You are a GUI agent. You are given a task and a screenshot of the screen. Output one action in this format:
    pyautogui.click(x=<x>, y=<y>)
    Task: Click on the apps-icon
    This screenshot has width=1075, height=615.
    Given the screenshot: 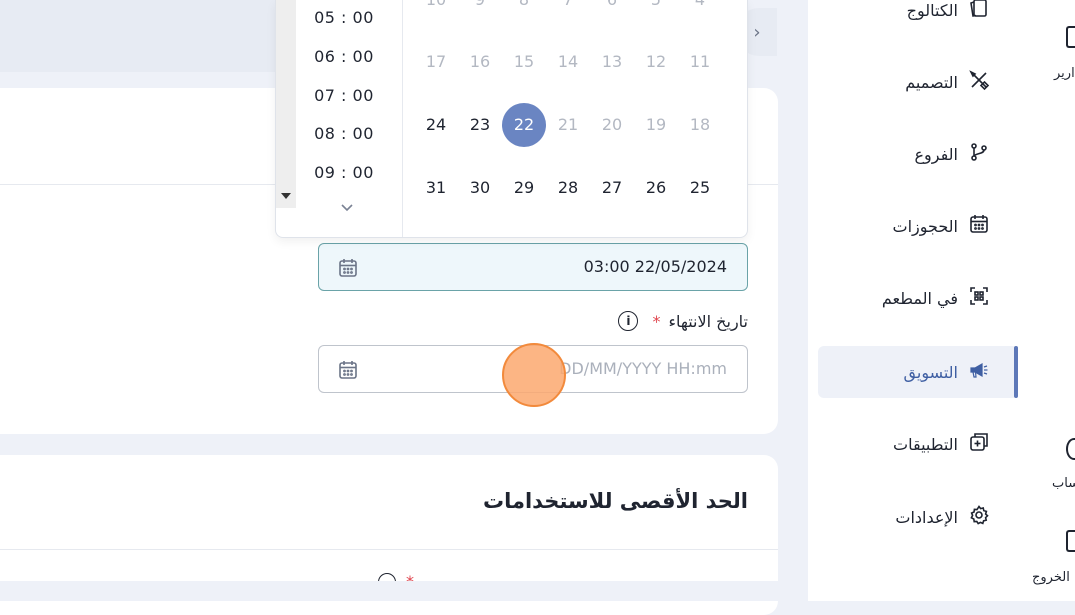 What is the action you would take?
    pyautogui.click(x=979, y=444)
    